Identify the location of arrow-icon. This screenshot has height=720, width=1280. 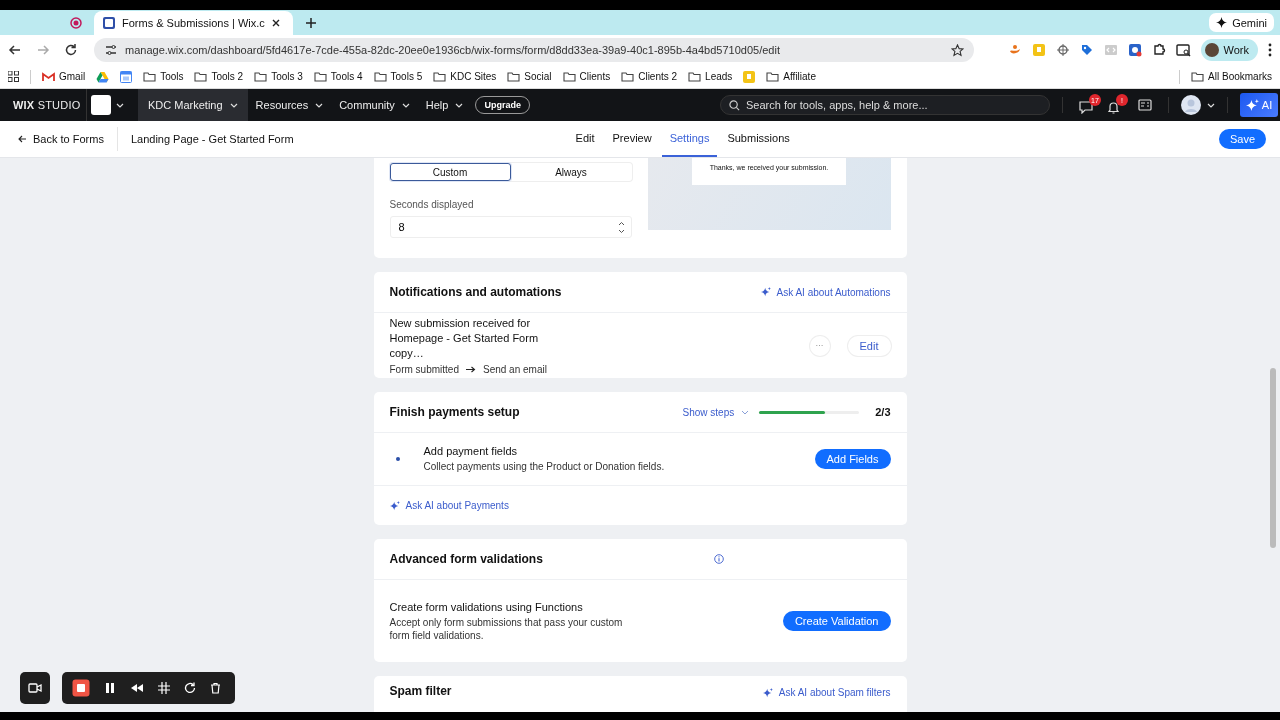
(470, 369).